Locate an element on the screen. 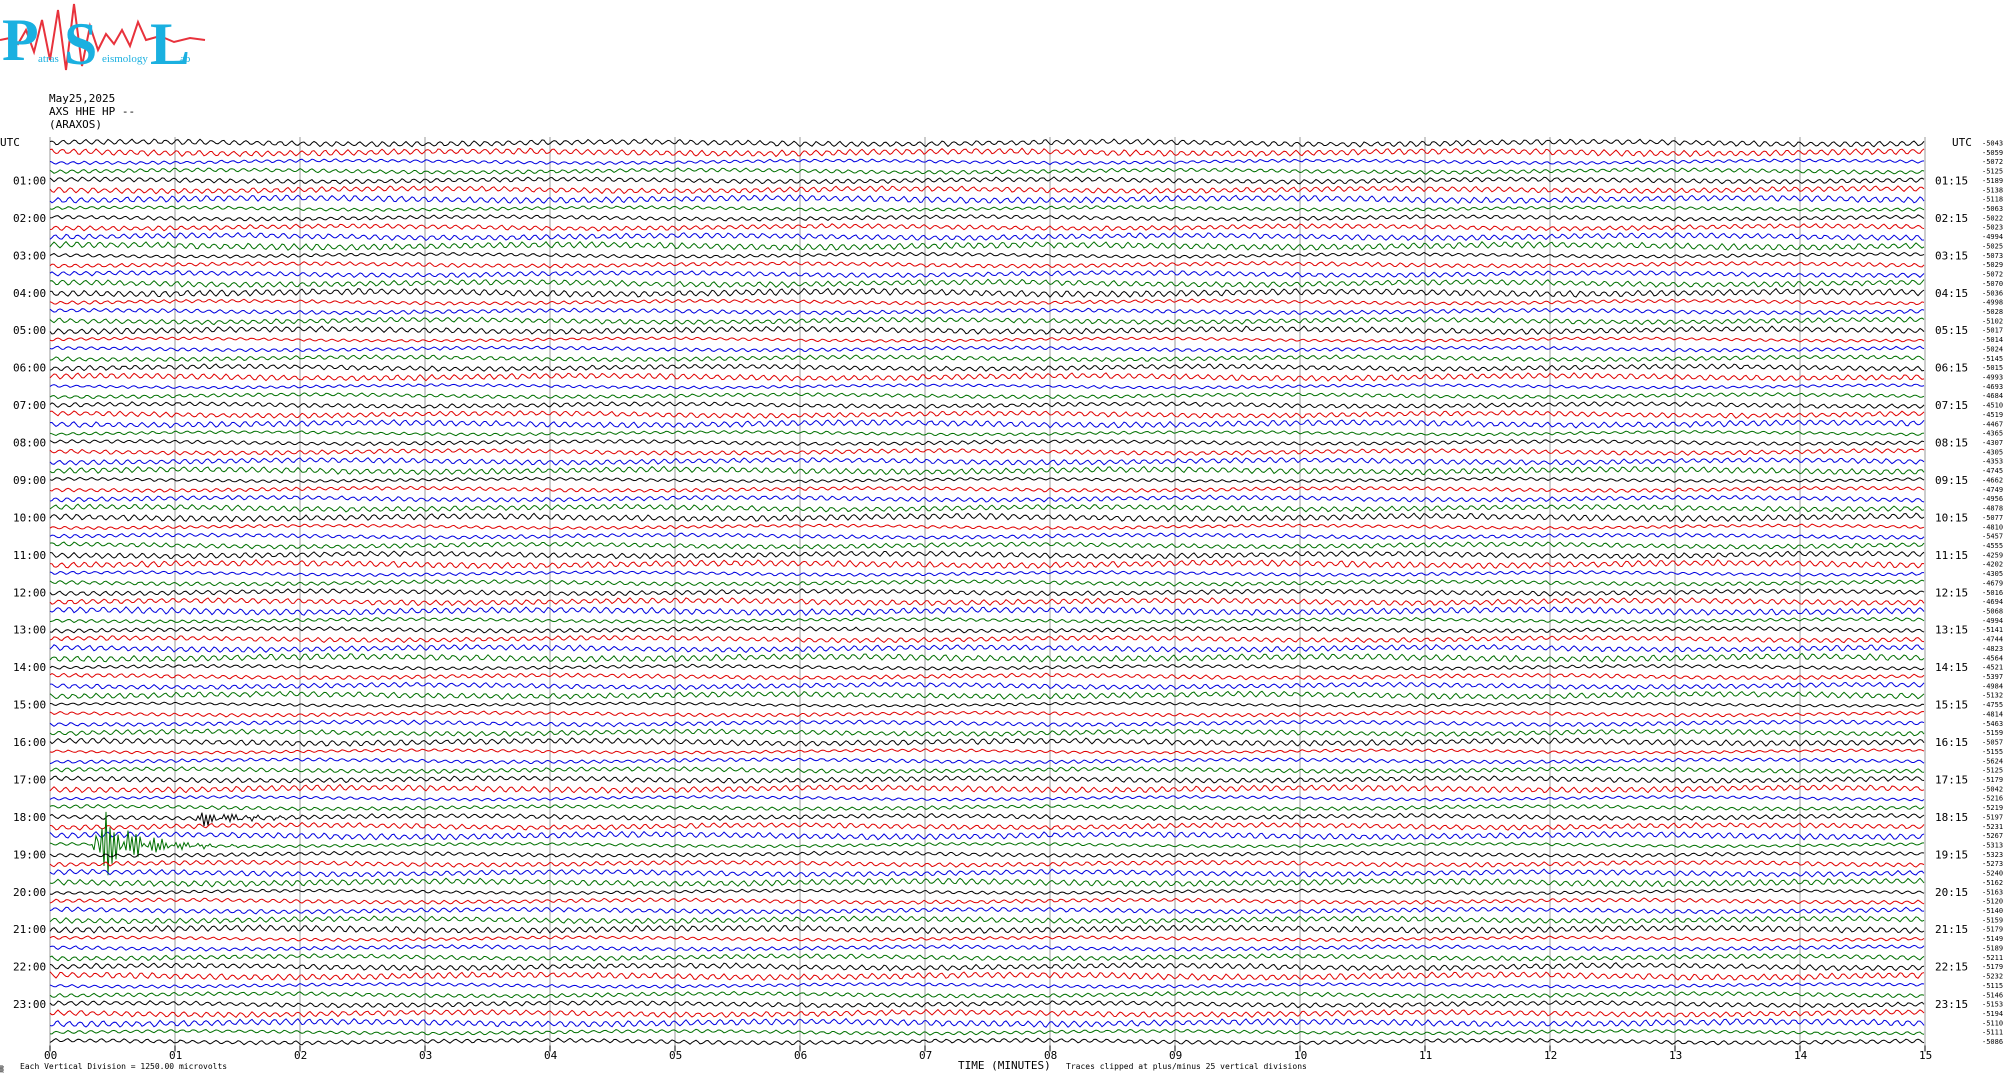  trace-offset-label: -5232 is located at coordinates (1992, 977).